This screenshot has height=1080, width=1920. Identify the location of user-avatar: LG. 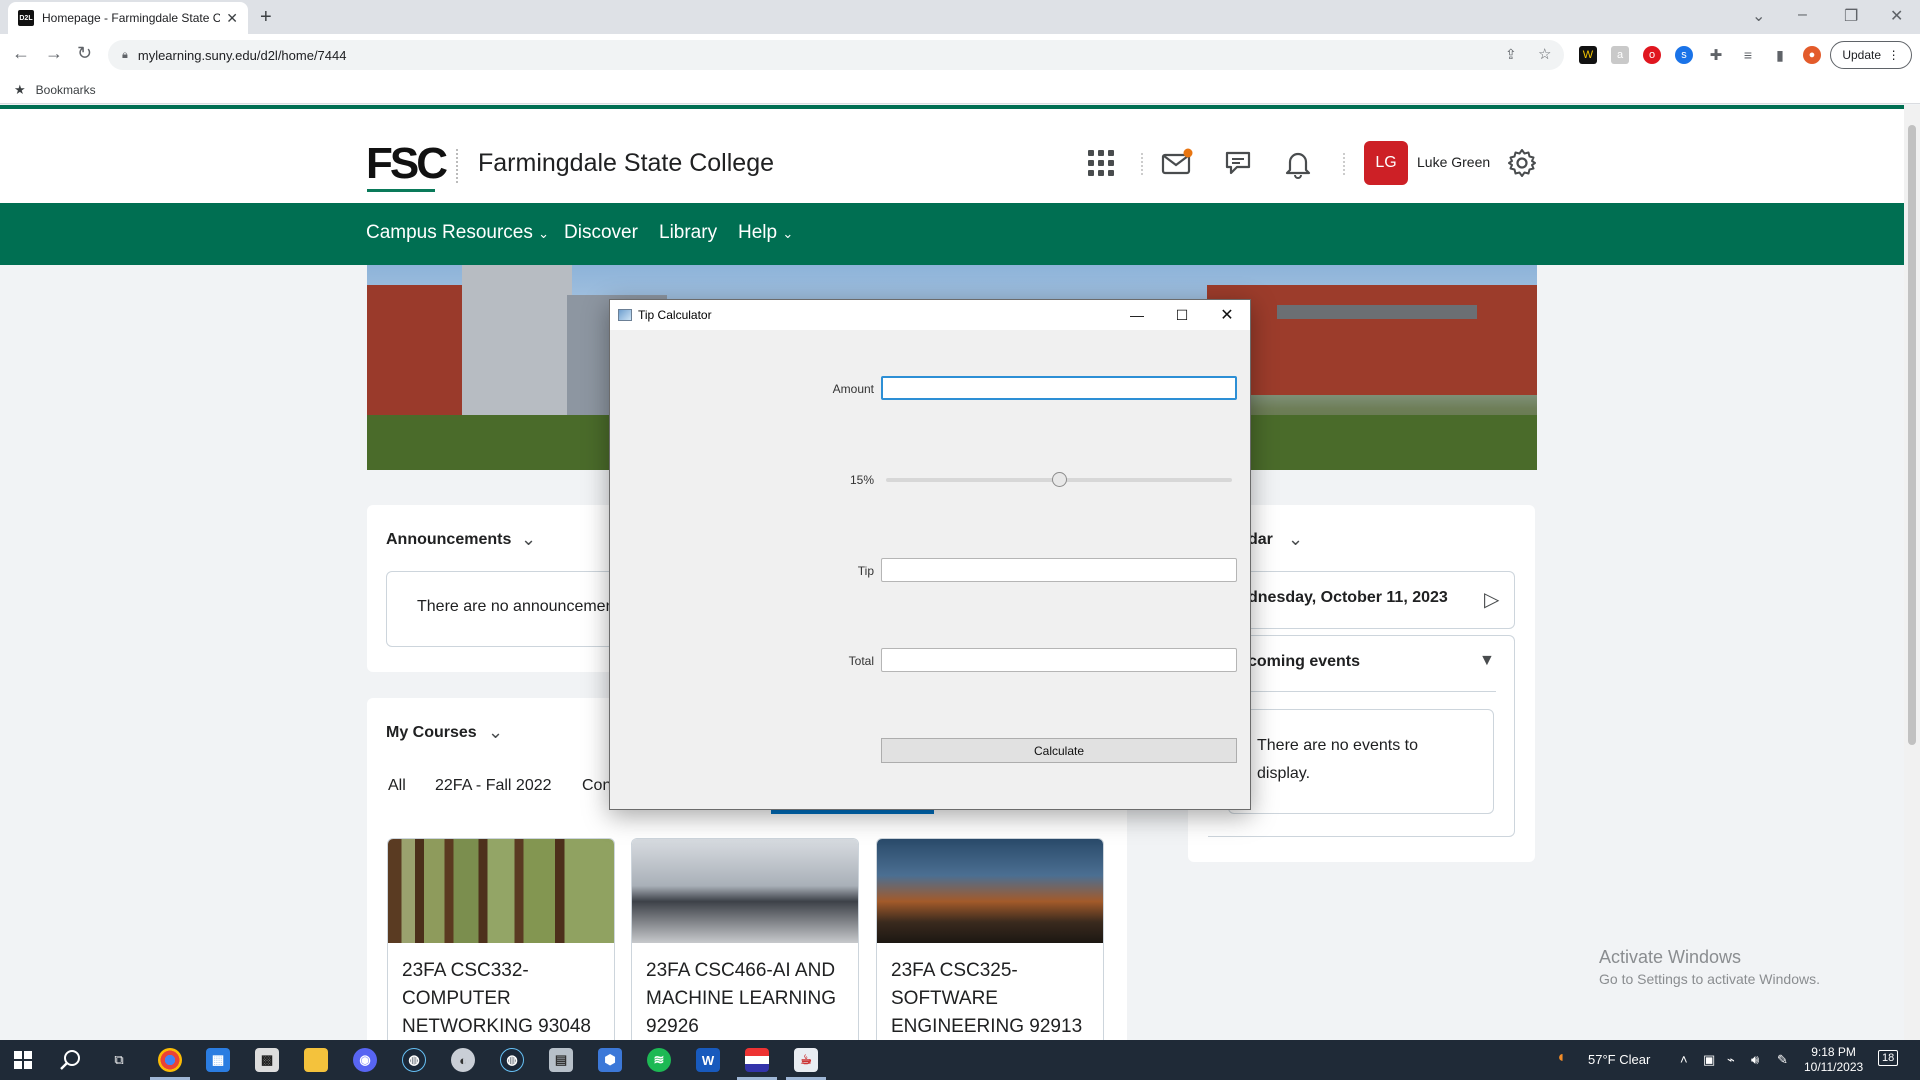
(1386, 163).